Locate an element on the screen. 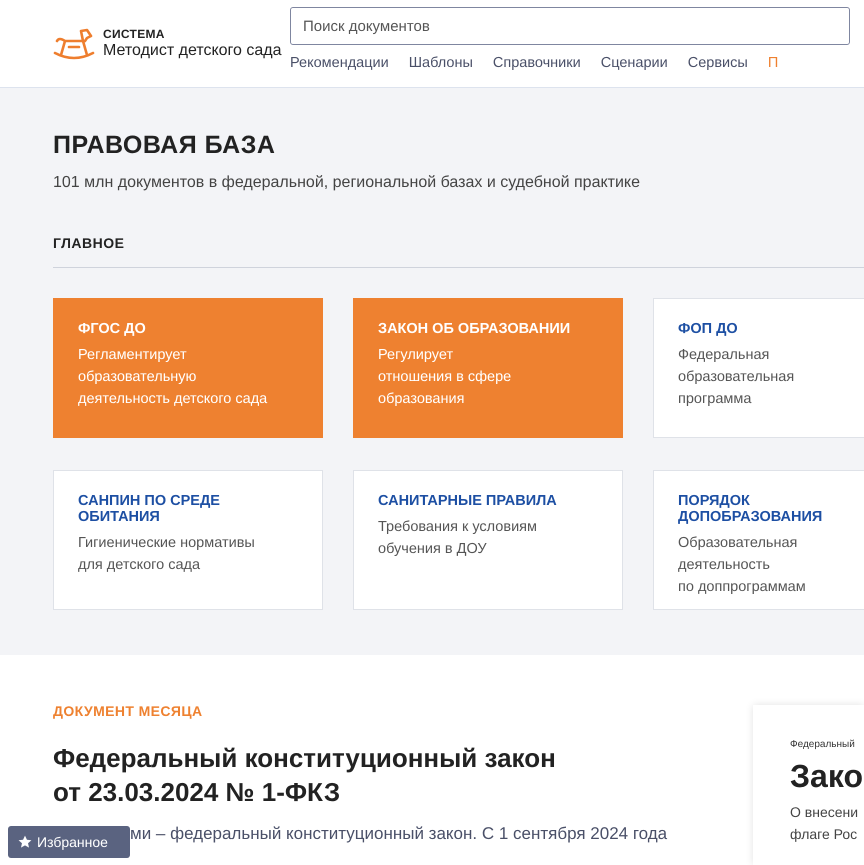 The height and width of the screenshot is (865, 864). rocking-horse-logo-icon is located at coordinates (74, 43).